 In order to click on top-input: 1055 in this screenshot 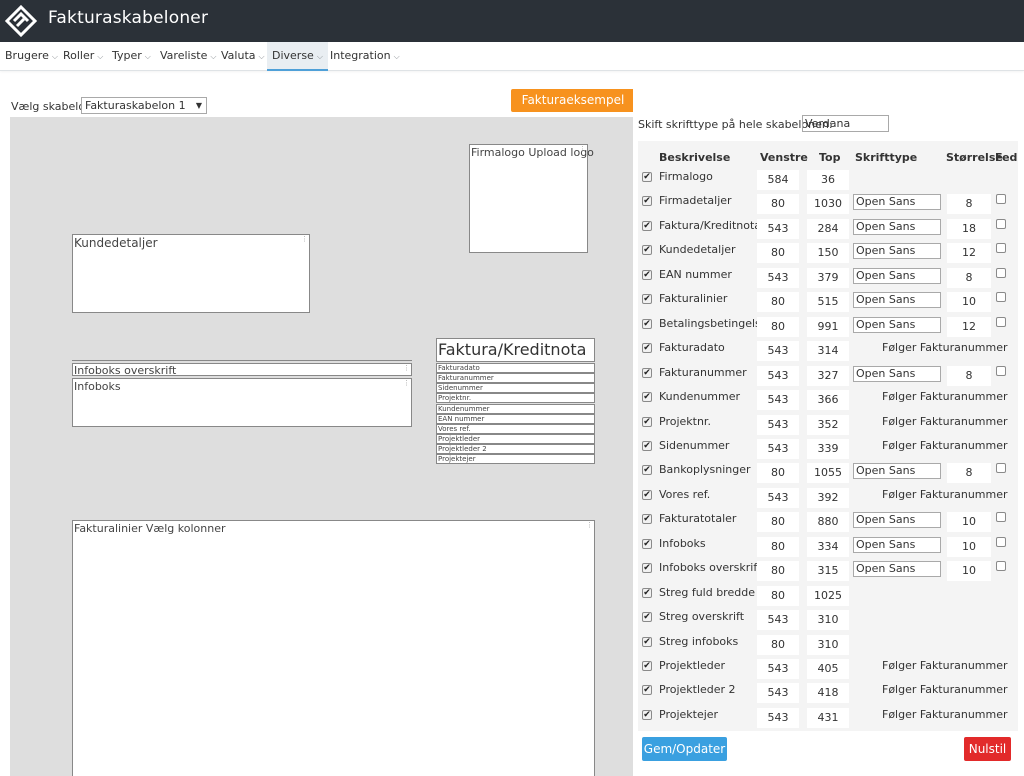, I will do `click(828, 473)`.